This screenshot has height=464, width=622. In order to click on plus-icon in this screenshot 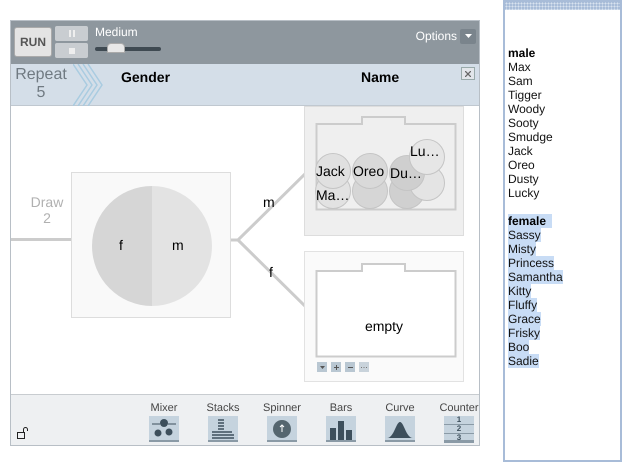, I will do `click(336, 367)`.